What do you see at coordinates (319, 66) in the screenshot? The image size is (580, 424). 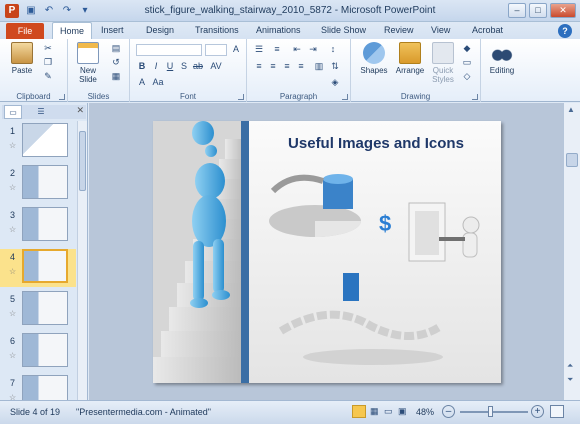 I see `columns-icon: ▥` at bounding box center [319, 66].